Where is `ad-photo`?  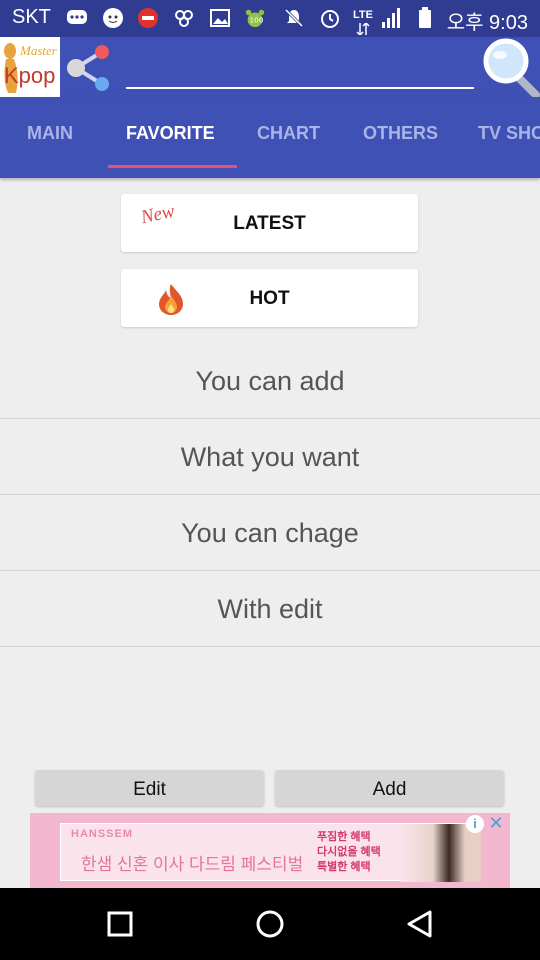
ad-photo is located at coordinates (441, 853).